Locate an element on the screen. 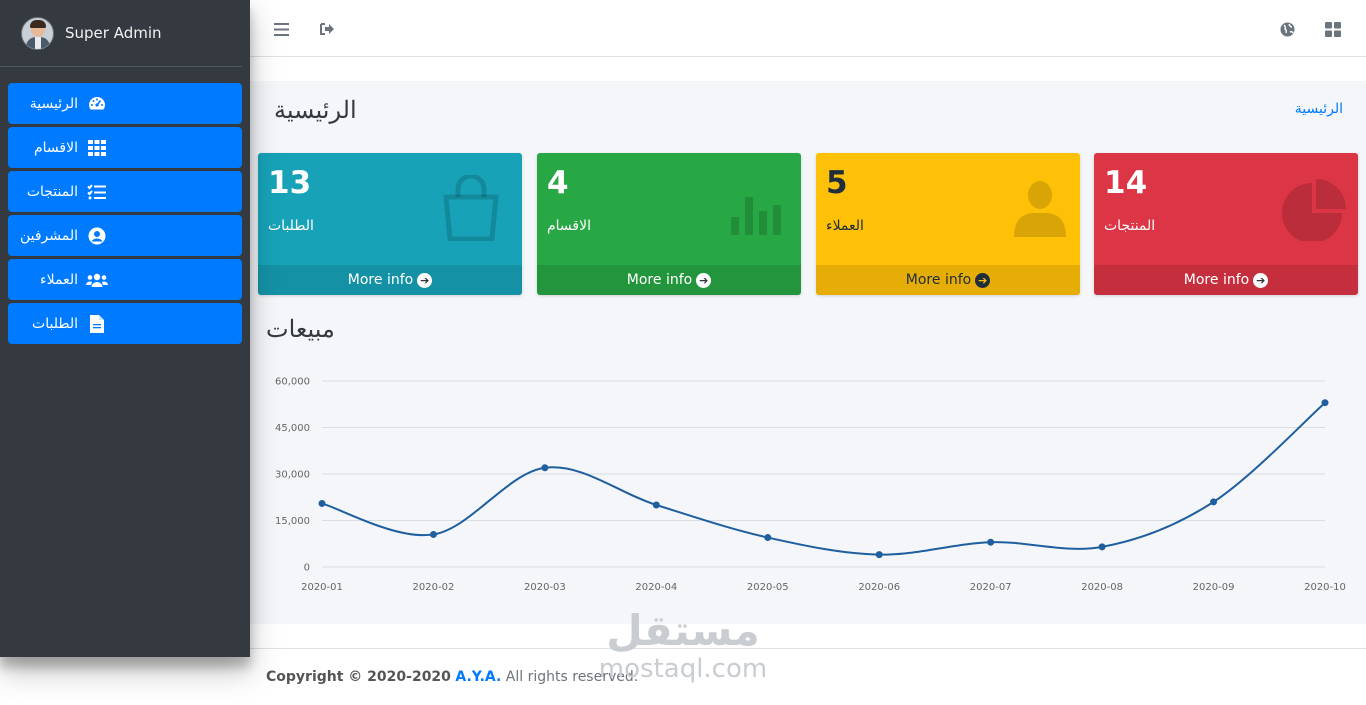 This screenshot has height=705, width=1366. sidebar-item-label: المنتجات is located at coordinates (52, 191).